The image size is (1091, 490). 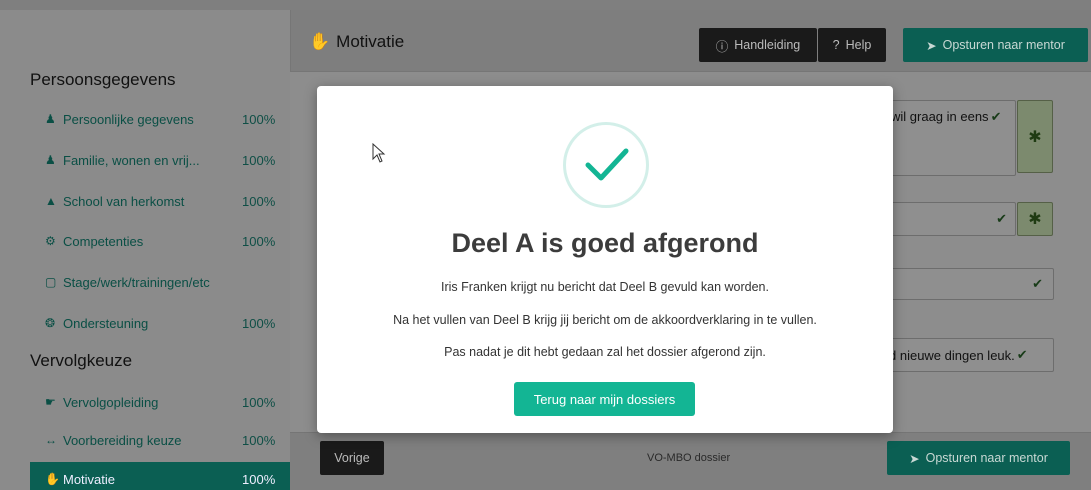 I want to click on previous-button: Vorige, so click(x=352, y=458).